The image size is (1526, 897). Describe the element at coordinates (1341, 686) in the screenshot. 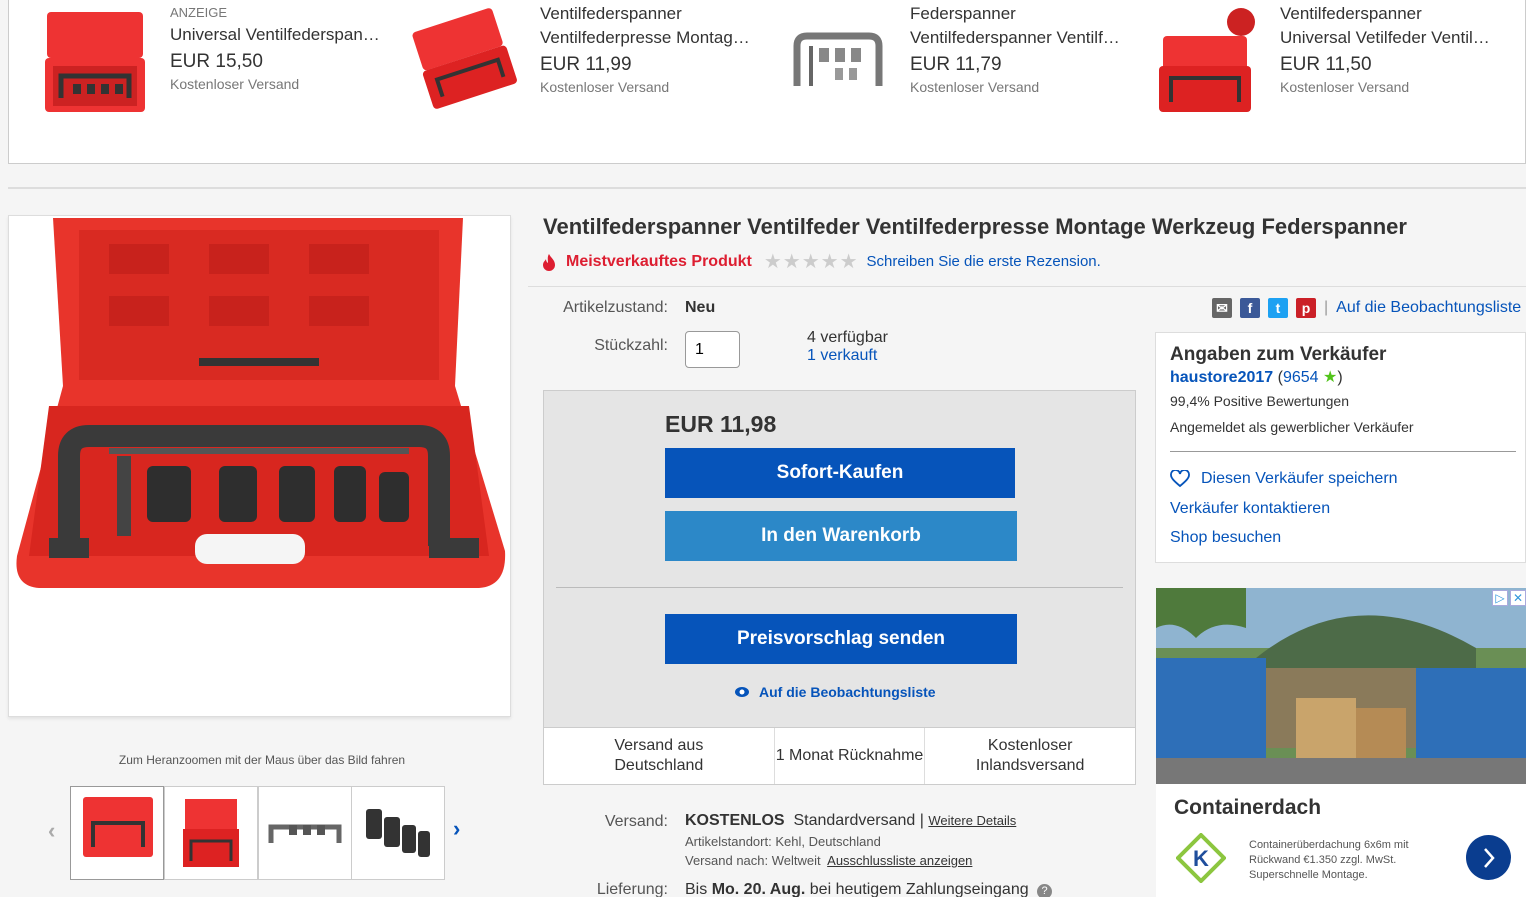

I see `ad-image` at that location.